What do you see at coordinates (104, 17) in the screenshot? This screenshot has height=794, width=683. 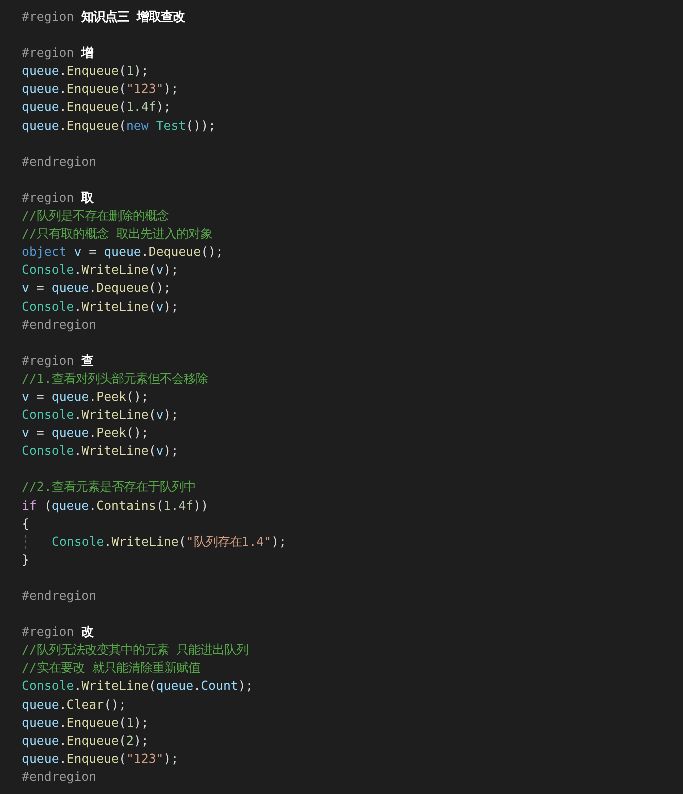 I see `code-line: #region 知识点三 增取查改` at bounding box center [104, 17].